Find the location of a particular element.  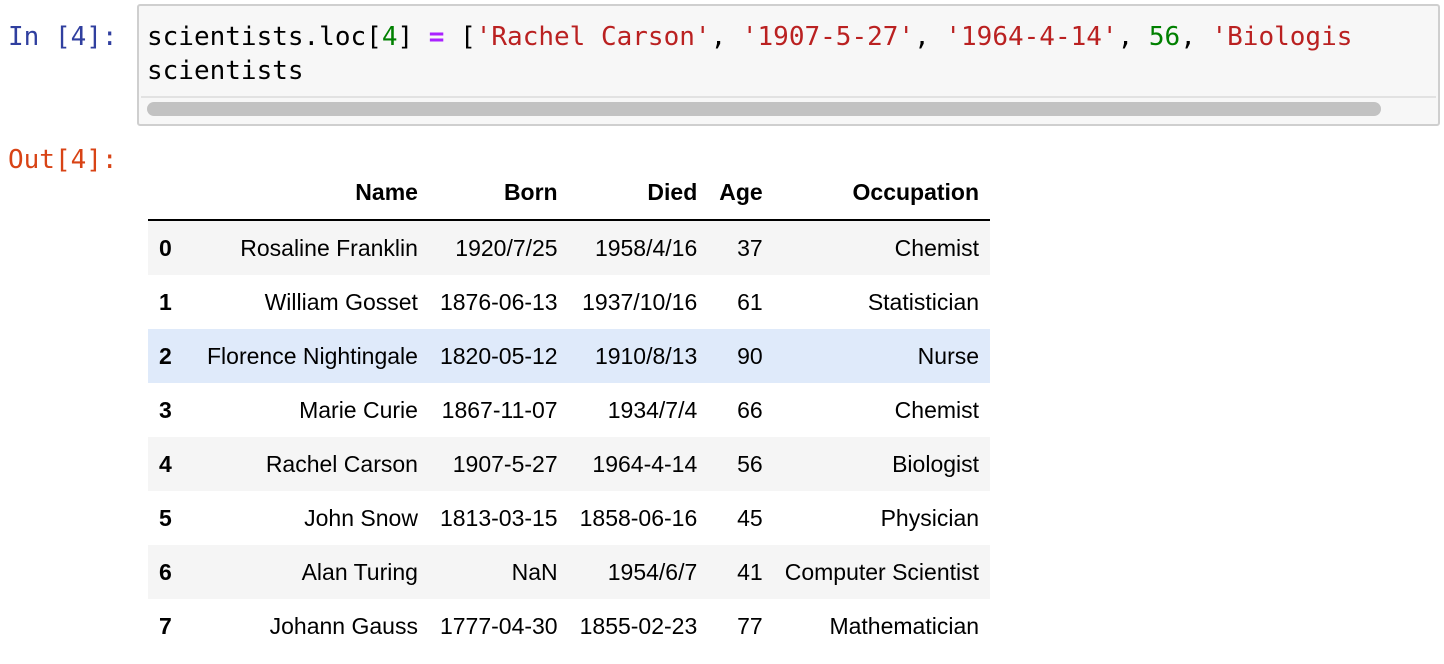

cell-born: NaN is located at coordinates (534, 571).